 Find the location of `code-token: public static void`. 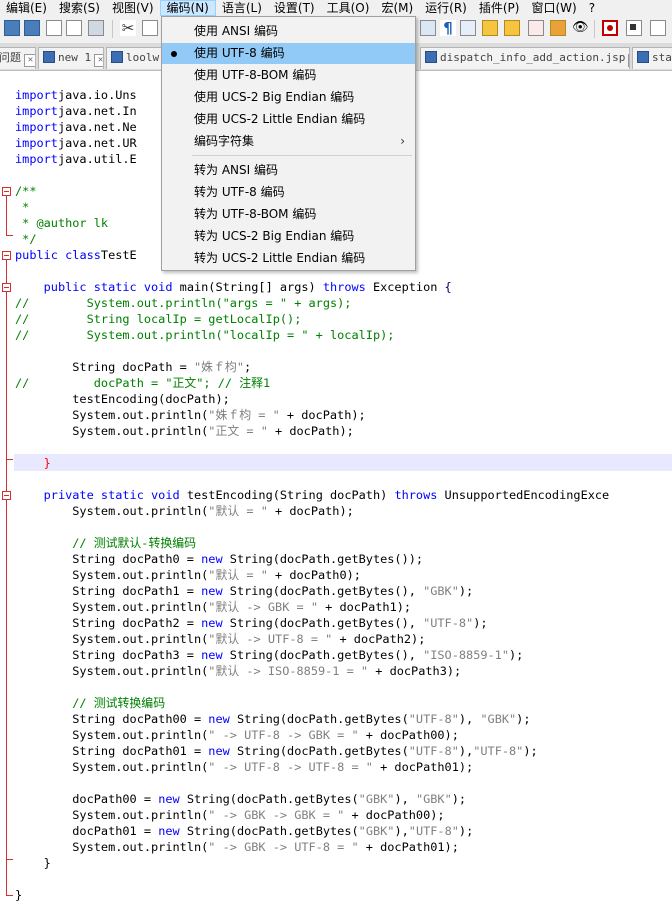

code-token: public static void is located at coordinates (108, 287).